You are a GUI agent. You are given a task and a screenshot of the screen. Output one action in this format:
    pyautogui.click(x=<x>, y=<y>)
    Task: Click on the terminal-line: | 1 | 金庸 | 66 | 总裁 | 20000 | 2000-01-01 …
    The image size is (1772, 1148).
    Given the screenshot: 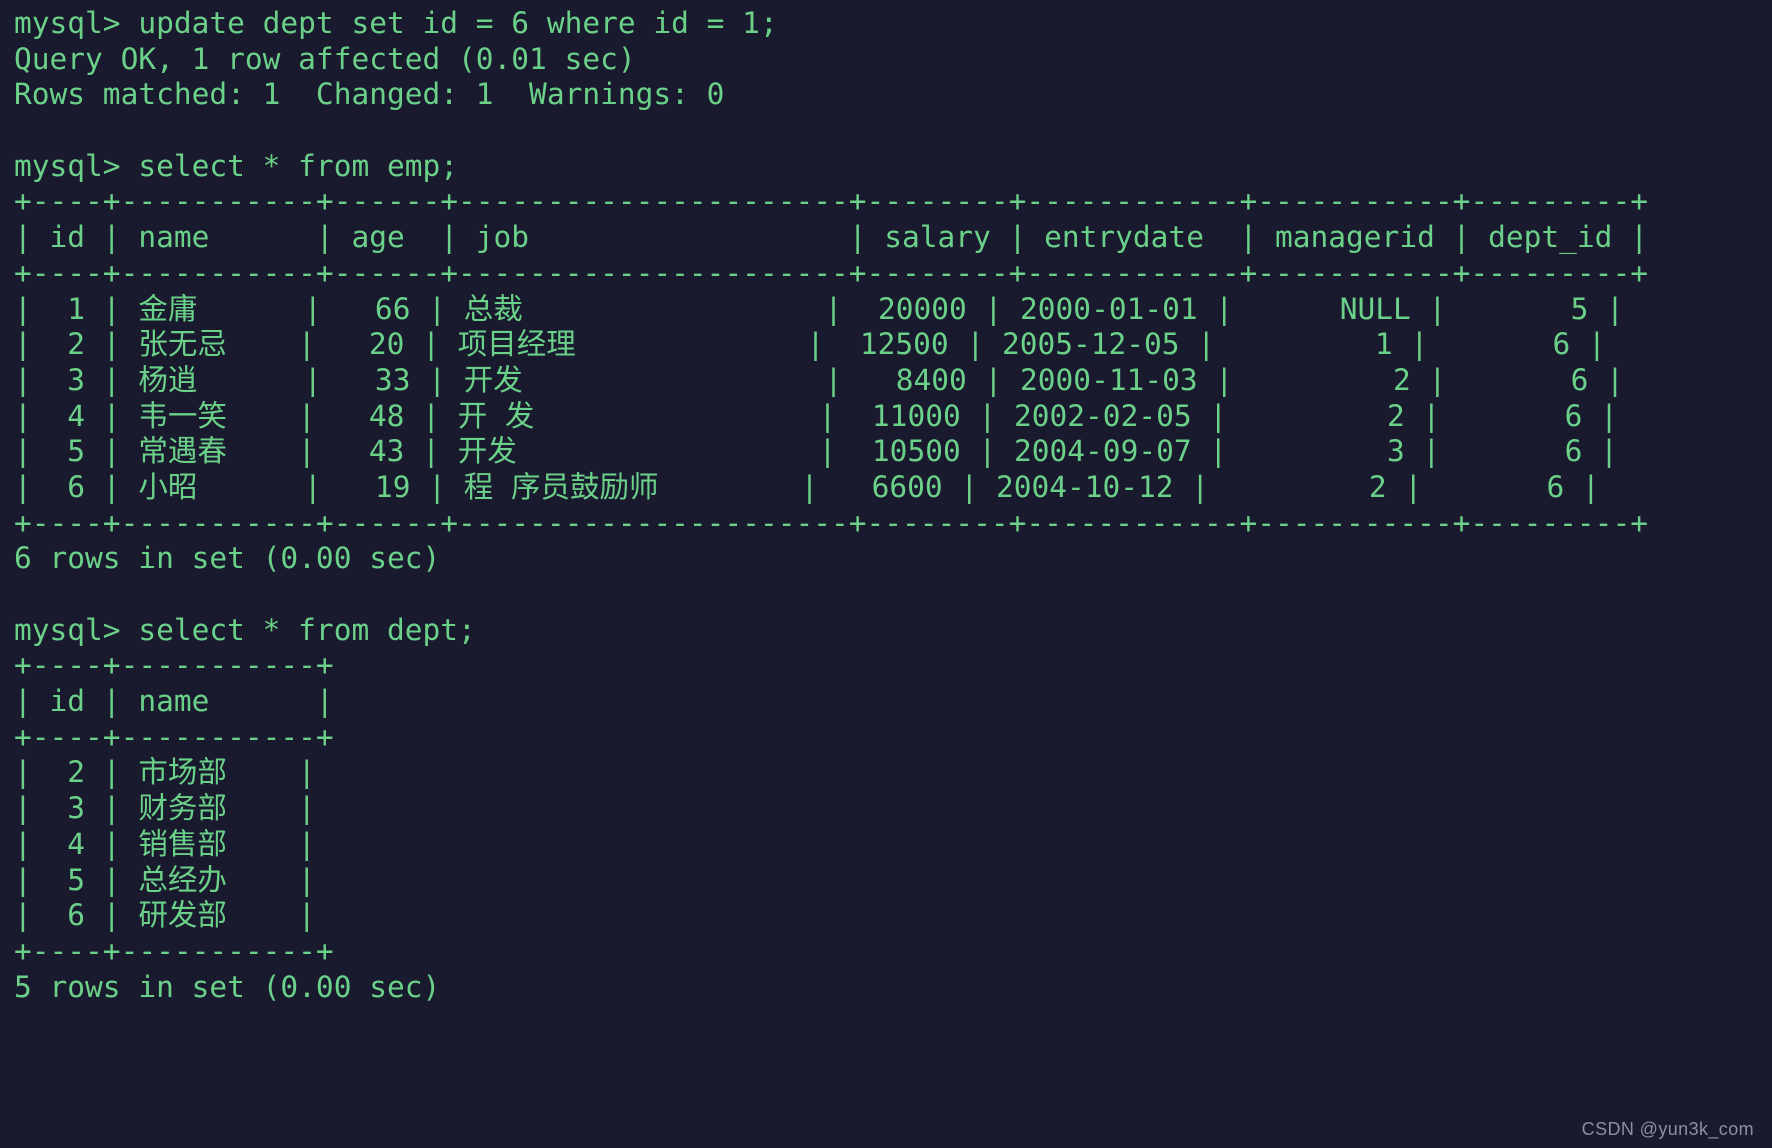 What is the action you would take?
    pyautogui.click(x=819, y=308)
    